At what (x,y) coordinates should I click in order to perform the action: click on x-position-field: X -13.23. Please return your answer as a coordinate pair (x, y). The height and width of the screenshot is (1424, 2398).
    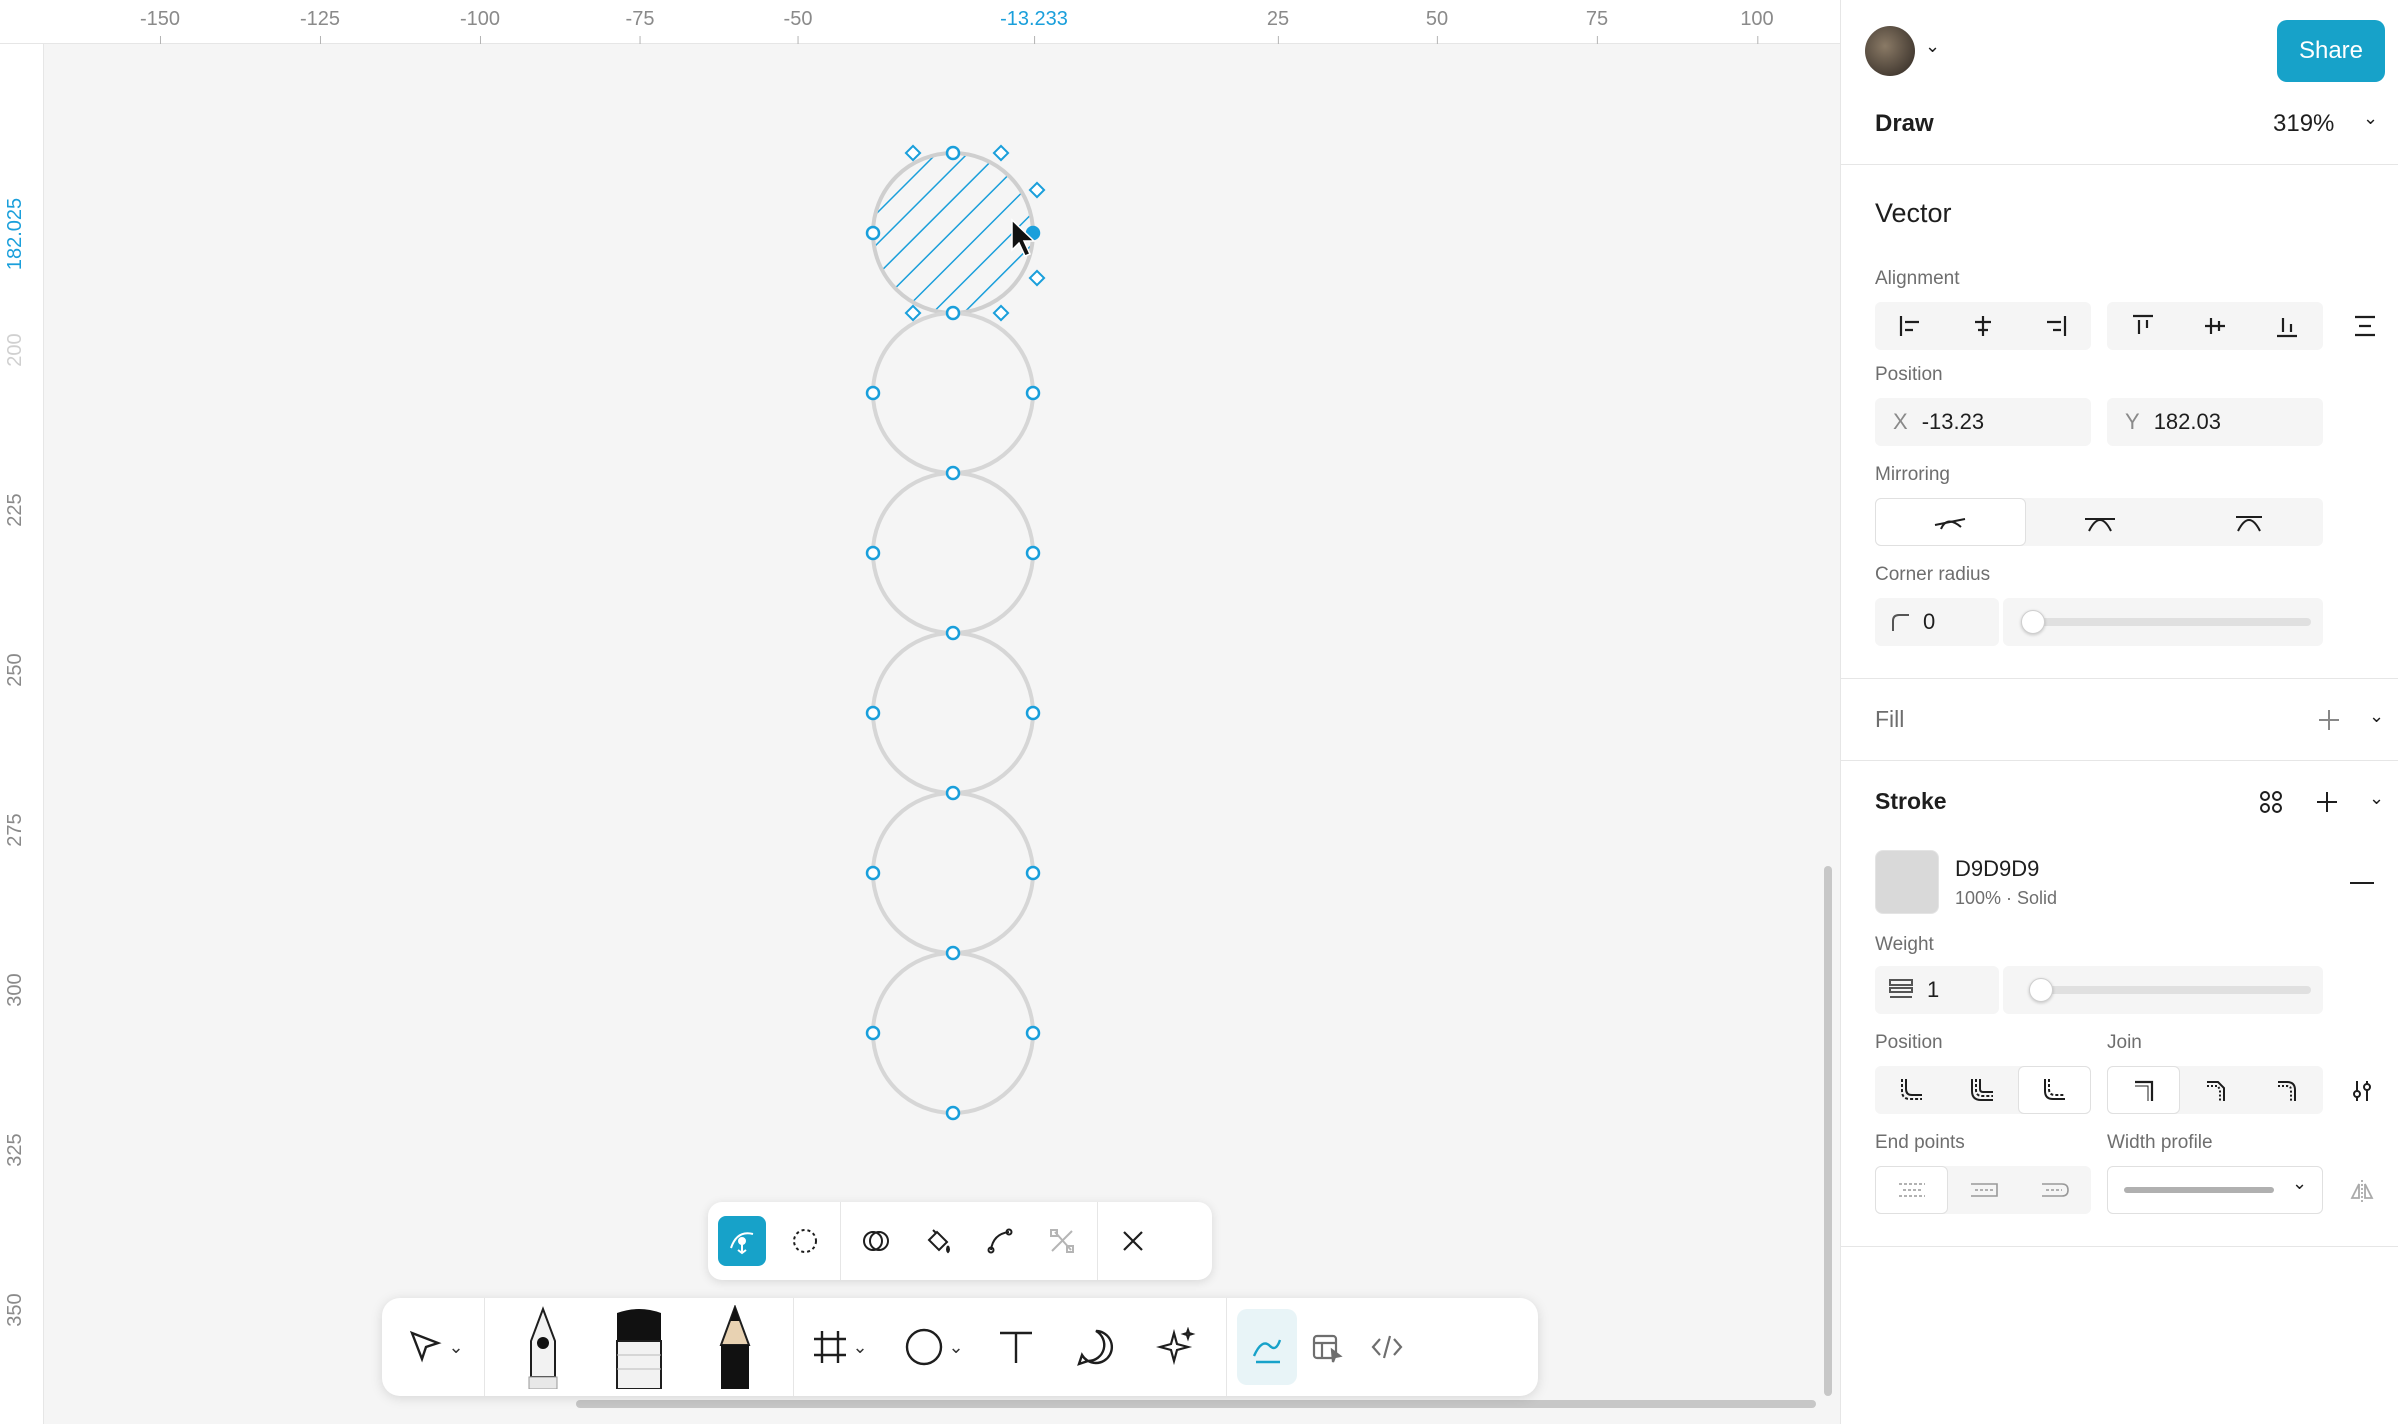
    Looking at the image, I should click on (1983, 422).